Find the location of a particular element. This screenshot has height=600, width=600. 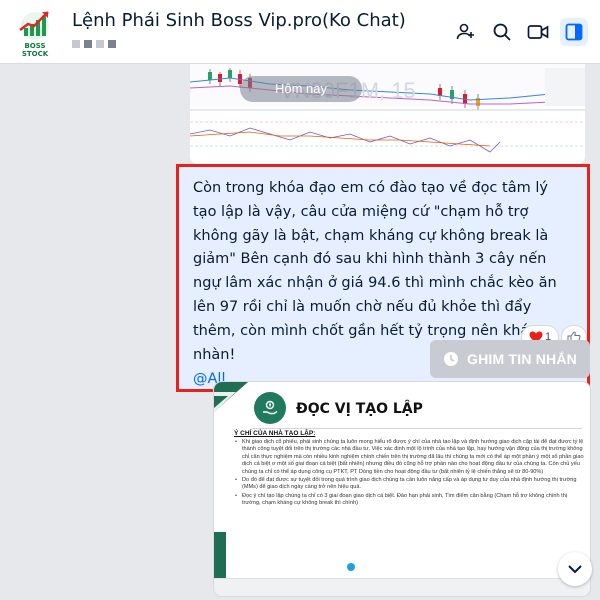

video-call-icon is located at coordinates (538, 32).